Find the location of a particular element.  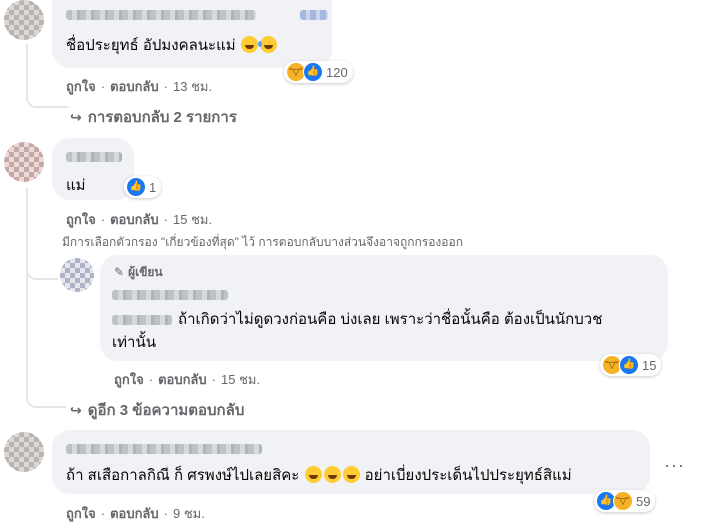

mention-blurred is located at coordinates (142, 320).